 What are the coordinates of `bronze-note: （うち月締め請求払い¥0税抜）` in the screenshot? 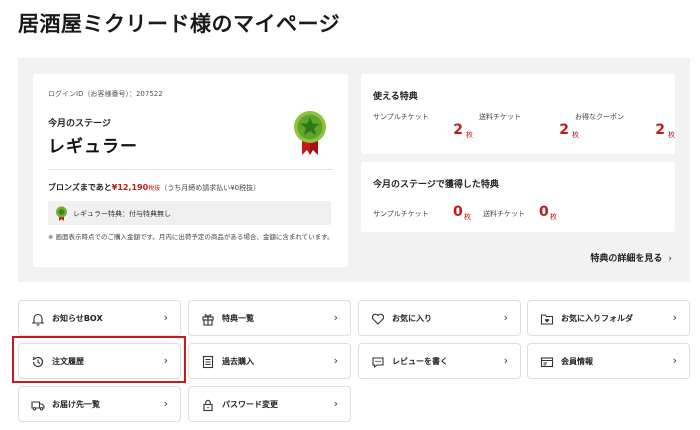 It's located at (210, 188).